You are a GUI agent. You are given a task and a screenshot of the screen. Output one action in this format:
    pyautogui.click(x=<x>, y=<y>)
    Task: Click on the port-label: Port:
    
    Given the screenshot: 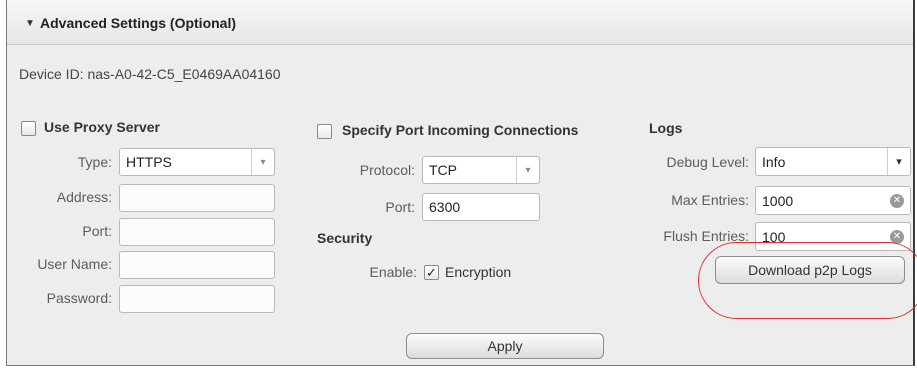 What is the action you would take?
    pyautogui.click(x=400, y=207)
    